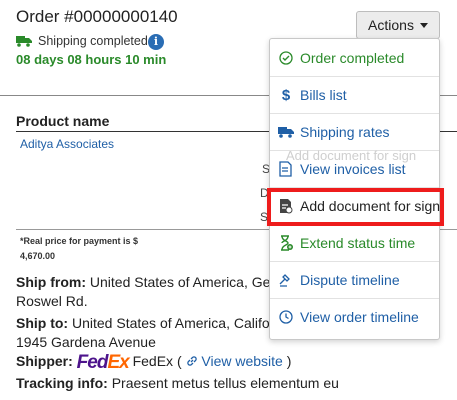 The height and width of the screenshot is (400, 457). I want to click on shipping-status: Shipping completed, so click(82, 41).